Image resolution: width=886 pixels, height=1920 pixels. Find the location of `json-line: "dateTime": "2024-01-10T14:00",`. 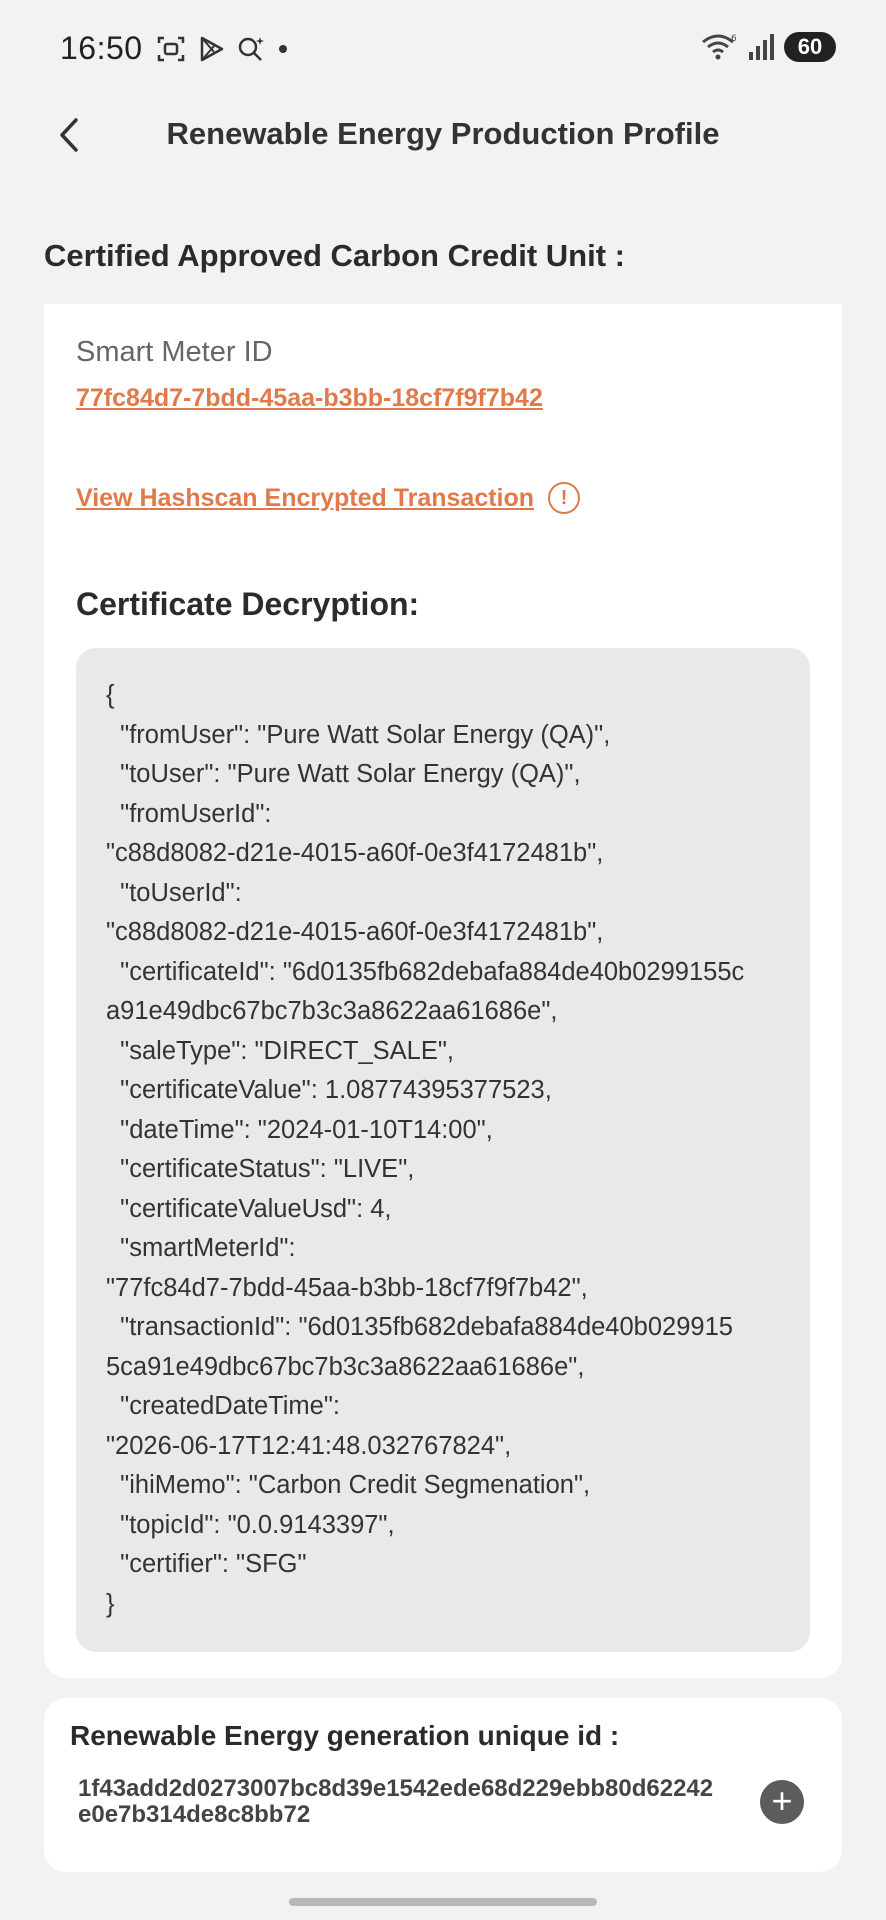

json-line: "dateTime": "2024-01-10T14:00", is located at coordinates (299, 1129).